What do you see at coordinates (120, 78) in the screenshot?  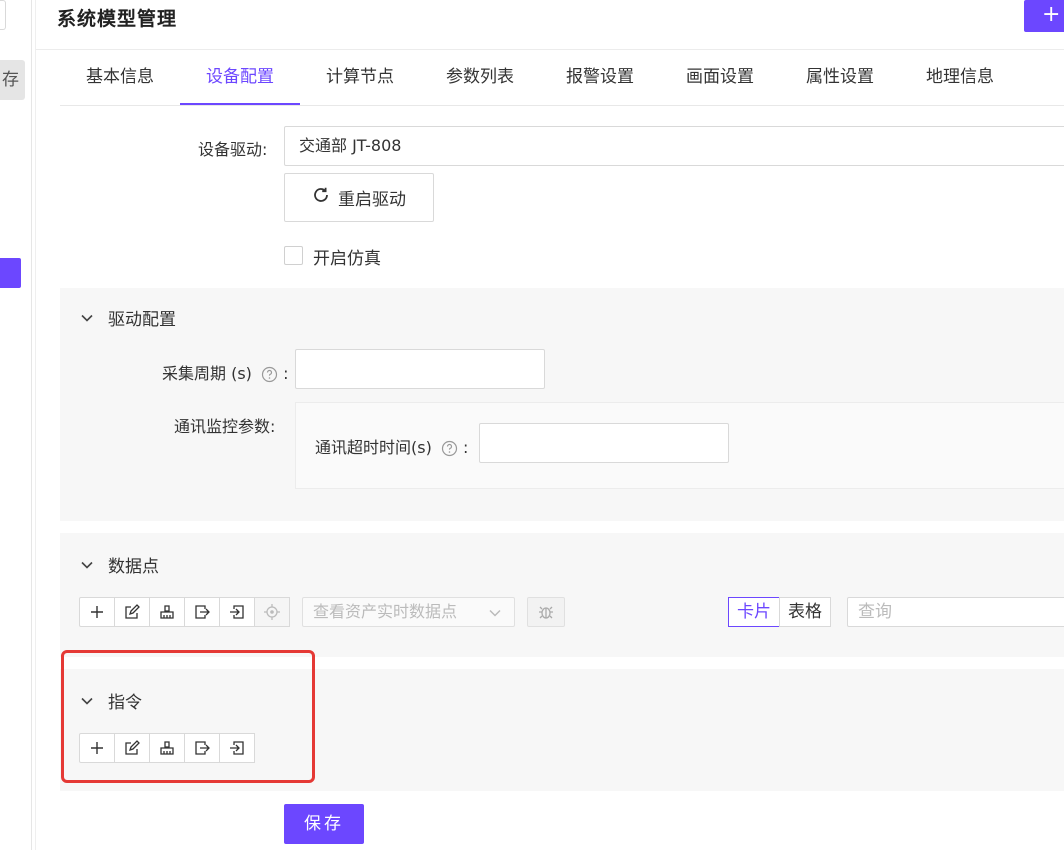 I see `tab-basic-info: 基本信息` at bounding box center [120, 78].